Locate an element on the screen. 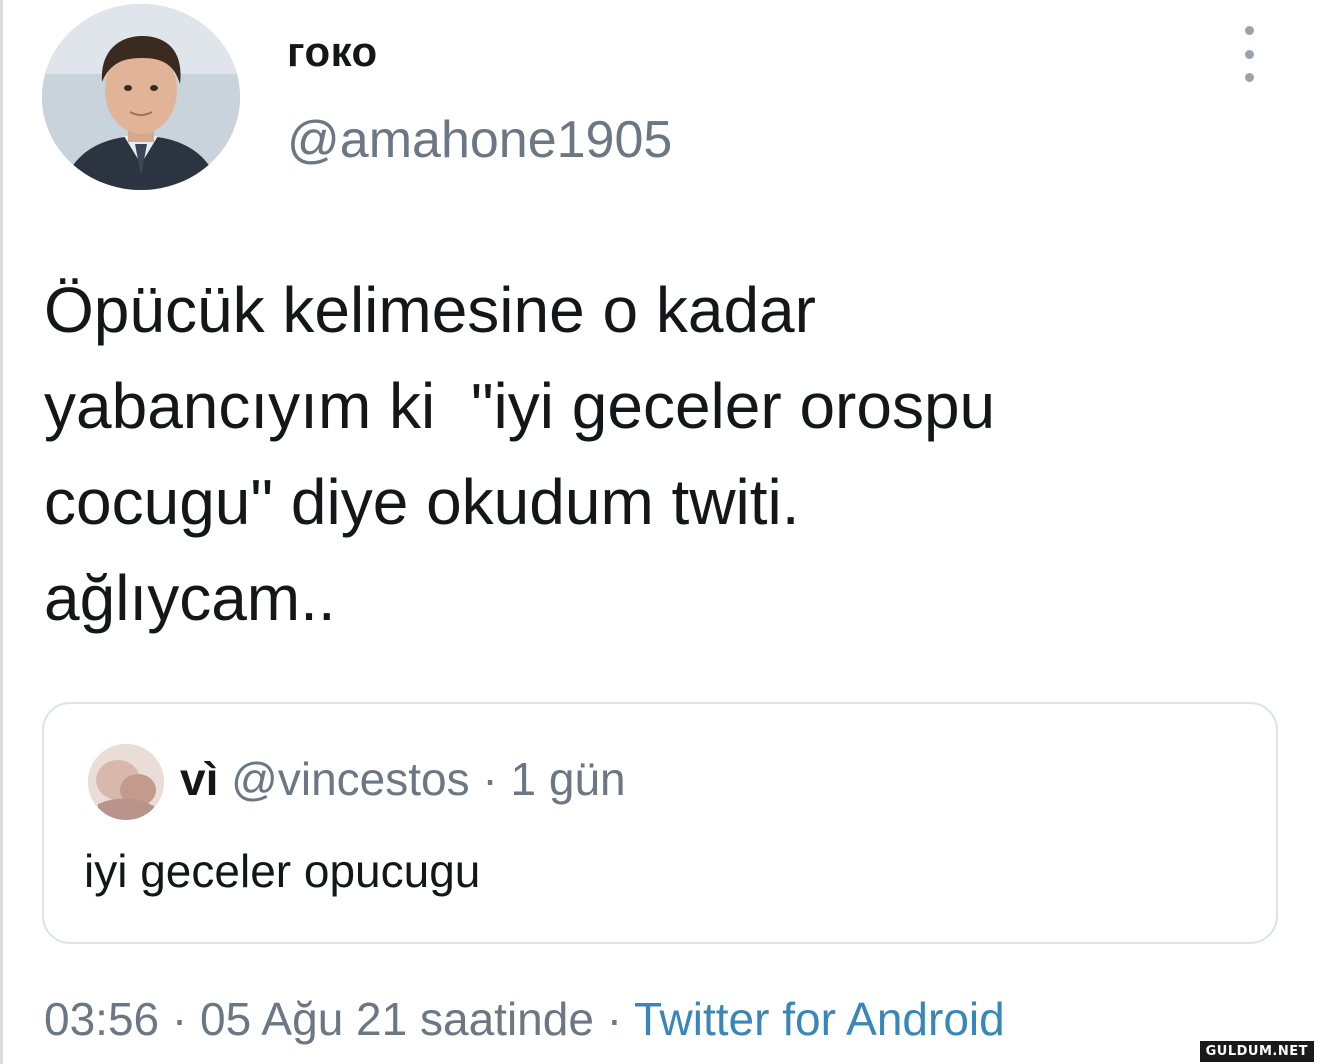 The width and height of the screenshot is (1320, 1064). screen-edge is located at coordinates (1, 532).